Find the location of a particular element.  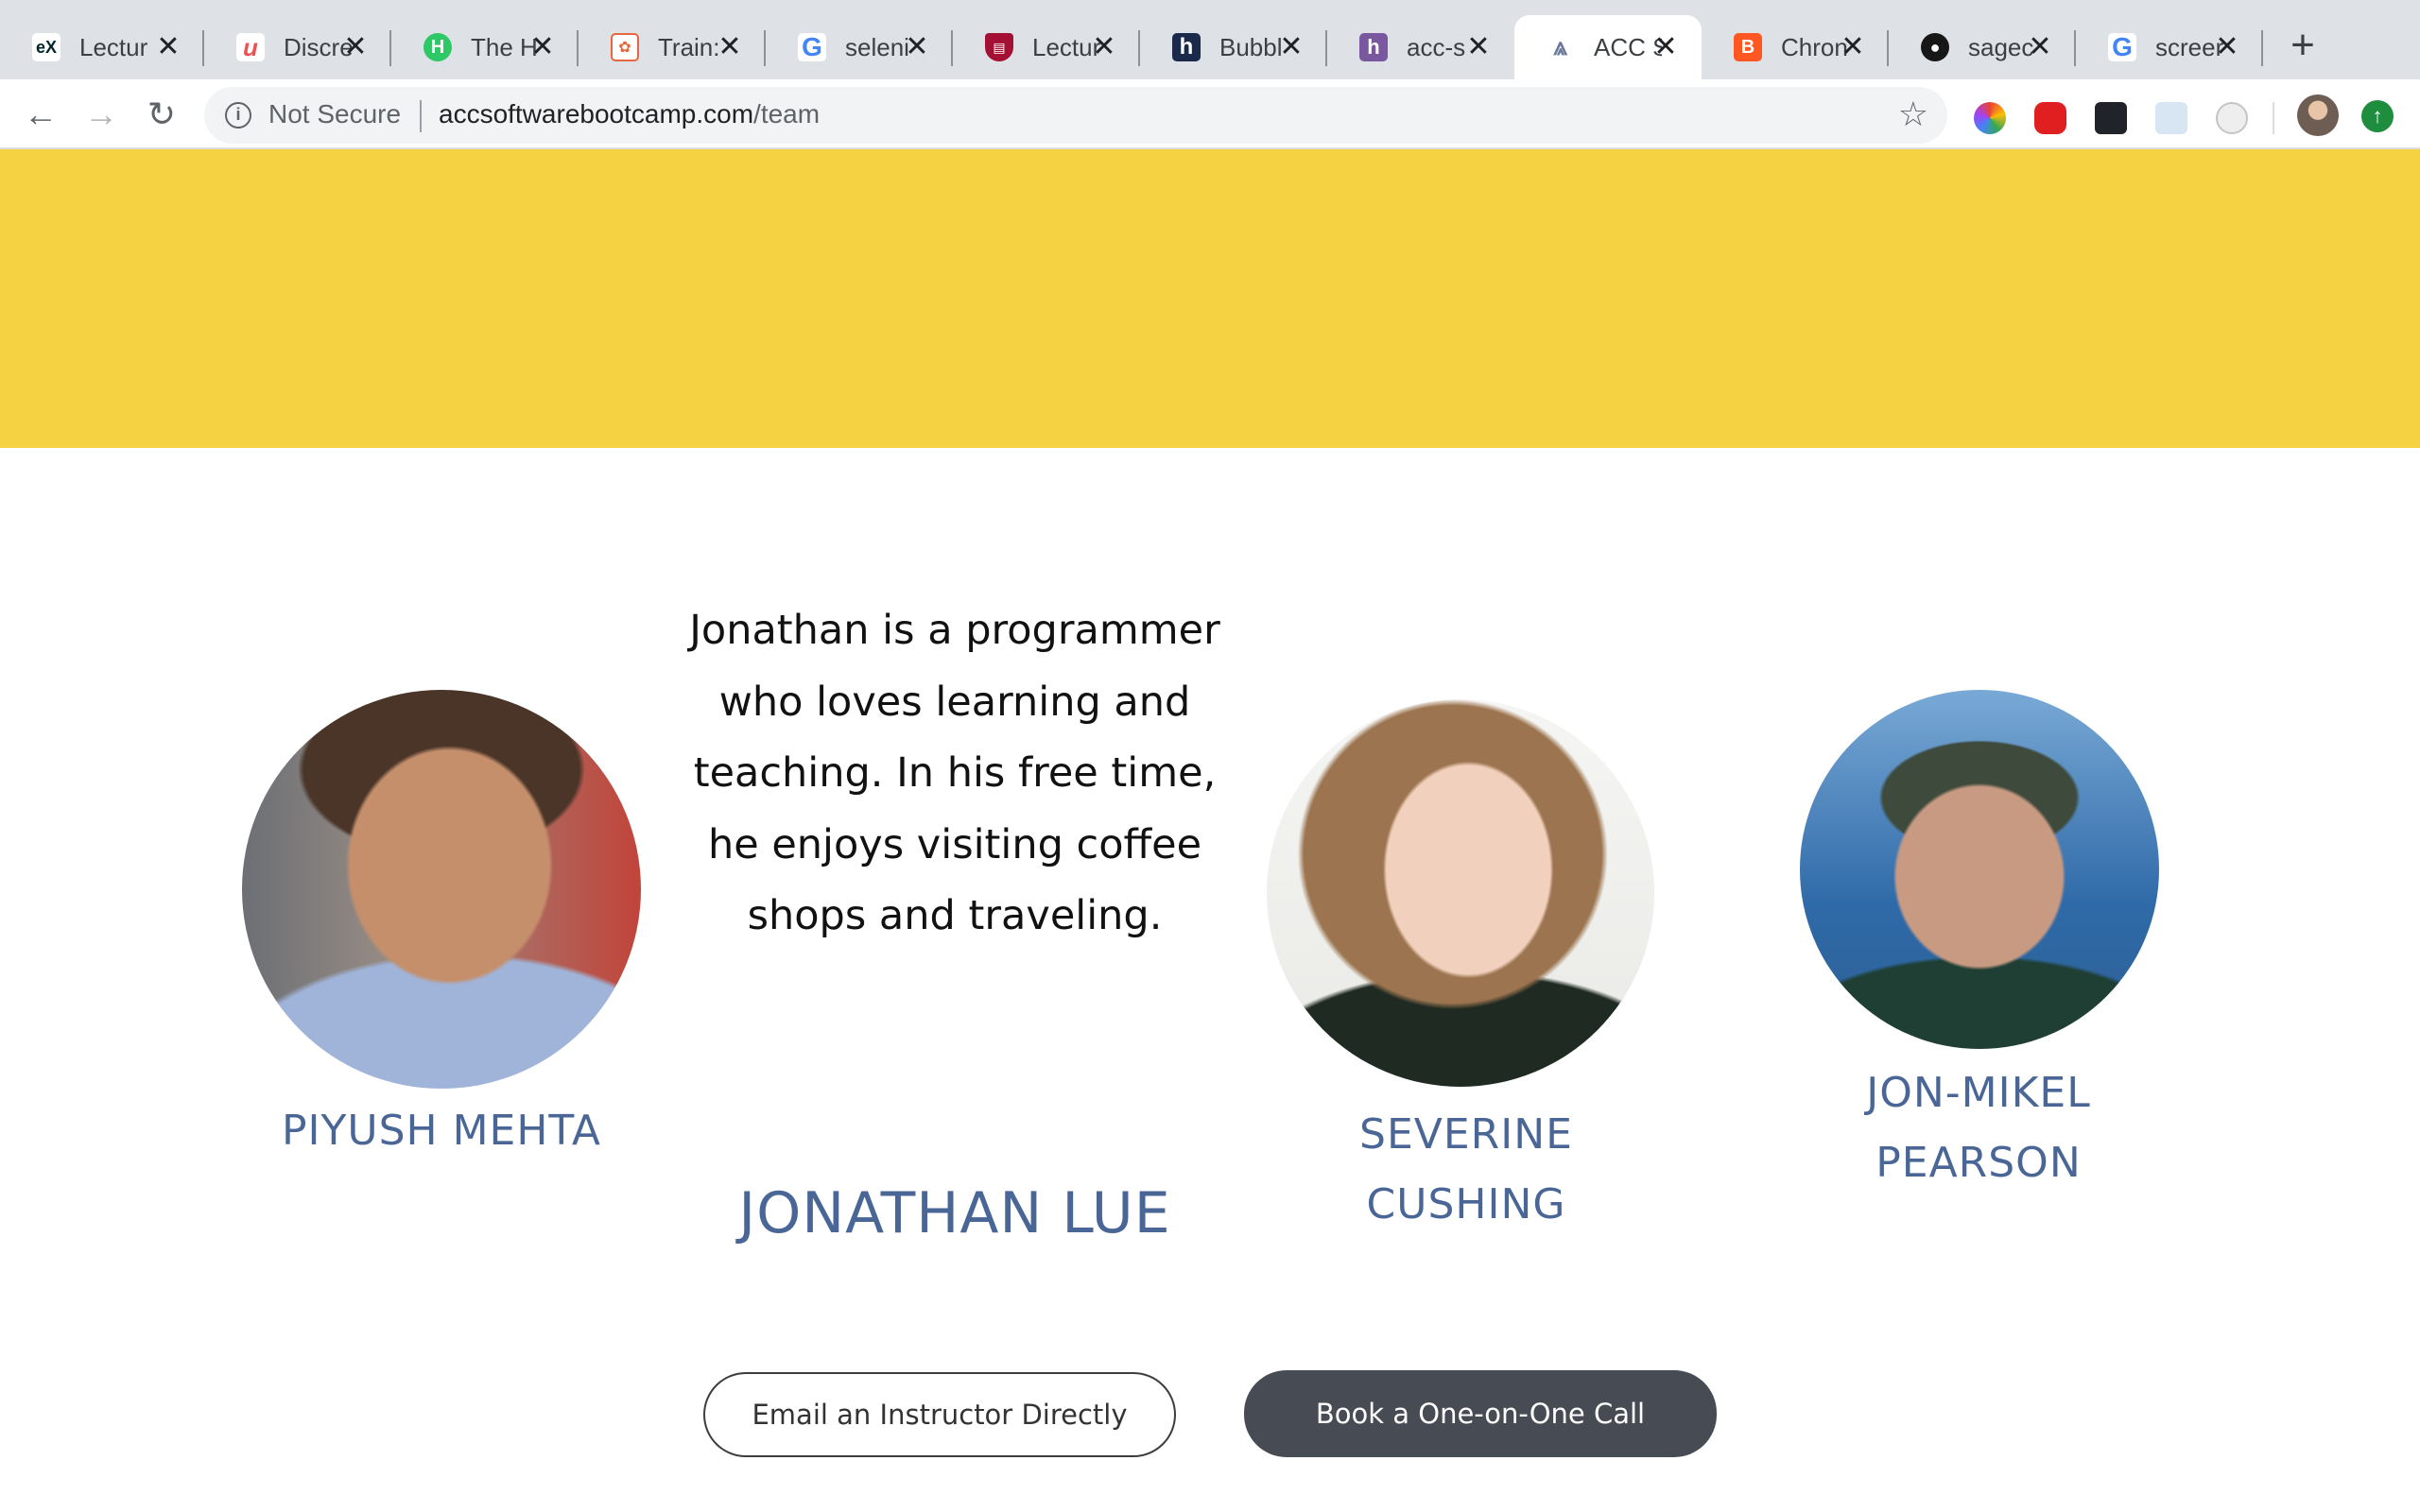

browser-tab: G seleni ✕ is located at coordinates (859, 47).